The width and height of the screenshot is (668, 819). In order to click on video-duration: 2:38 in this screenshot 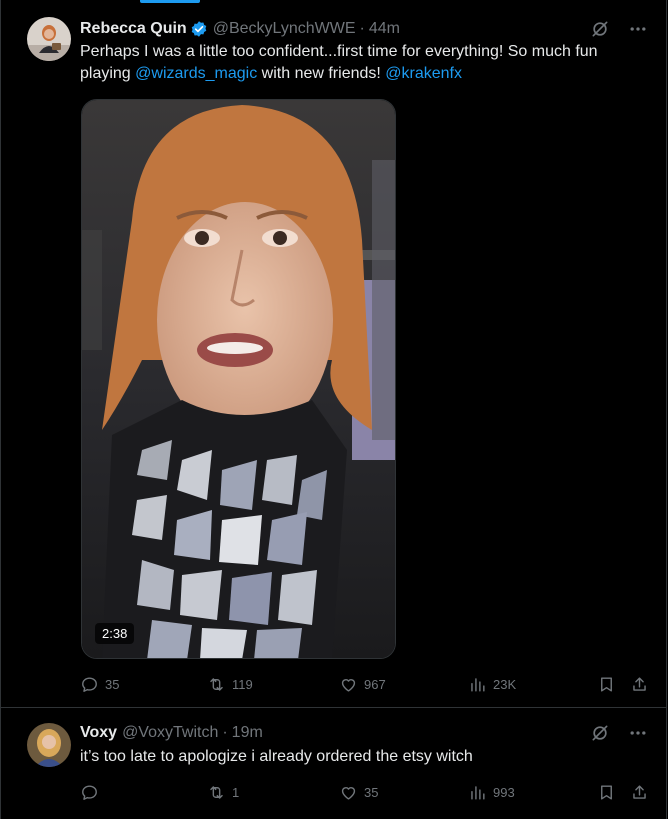, I will do `click(115, 633)`.